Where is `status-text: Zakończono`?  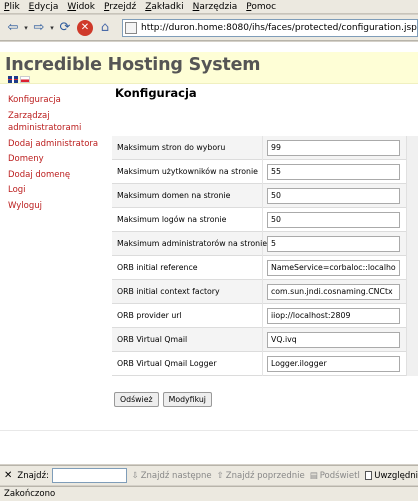 status-text: Zakończono is located at coordinates (30, 494).